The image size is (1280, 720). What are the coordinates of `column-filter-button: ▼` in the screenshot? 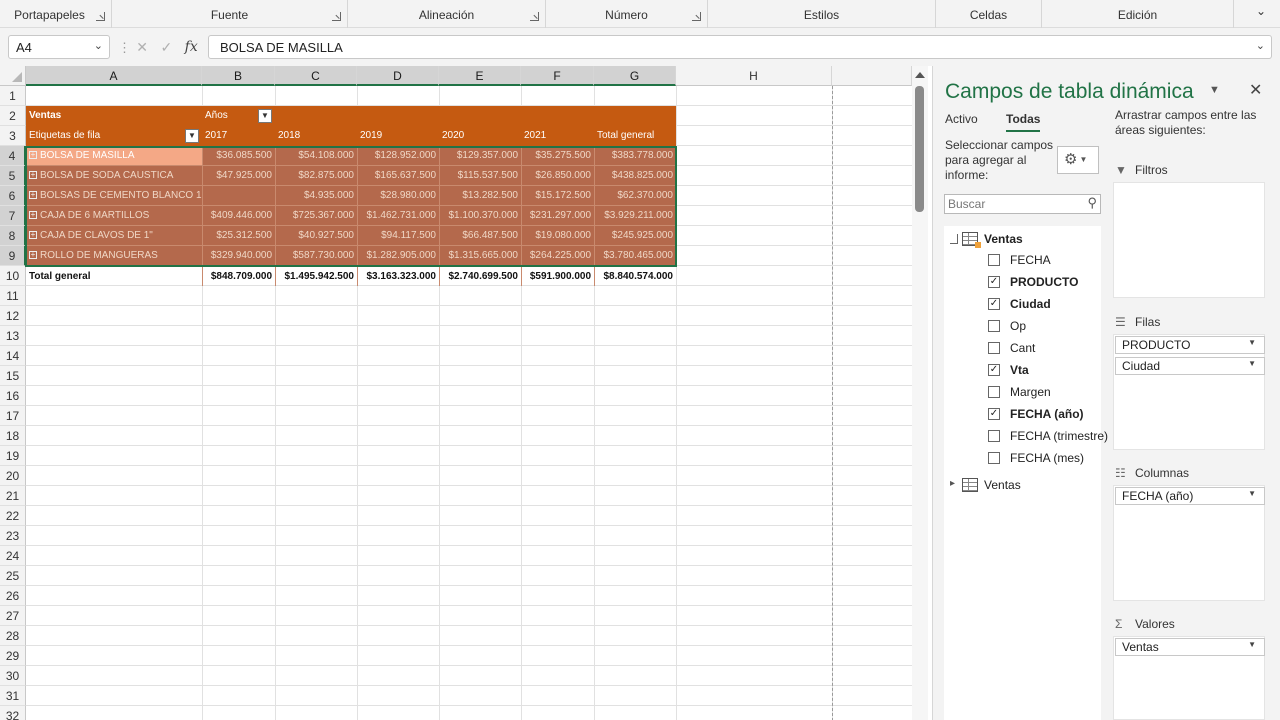 It's located at (265, 116).